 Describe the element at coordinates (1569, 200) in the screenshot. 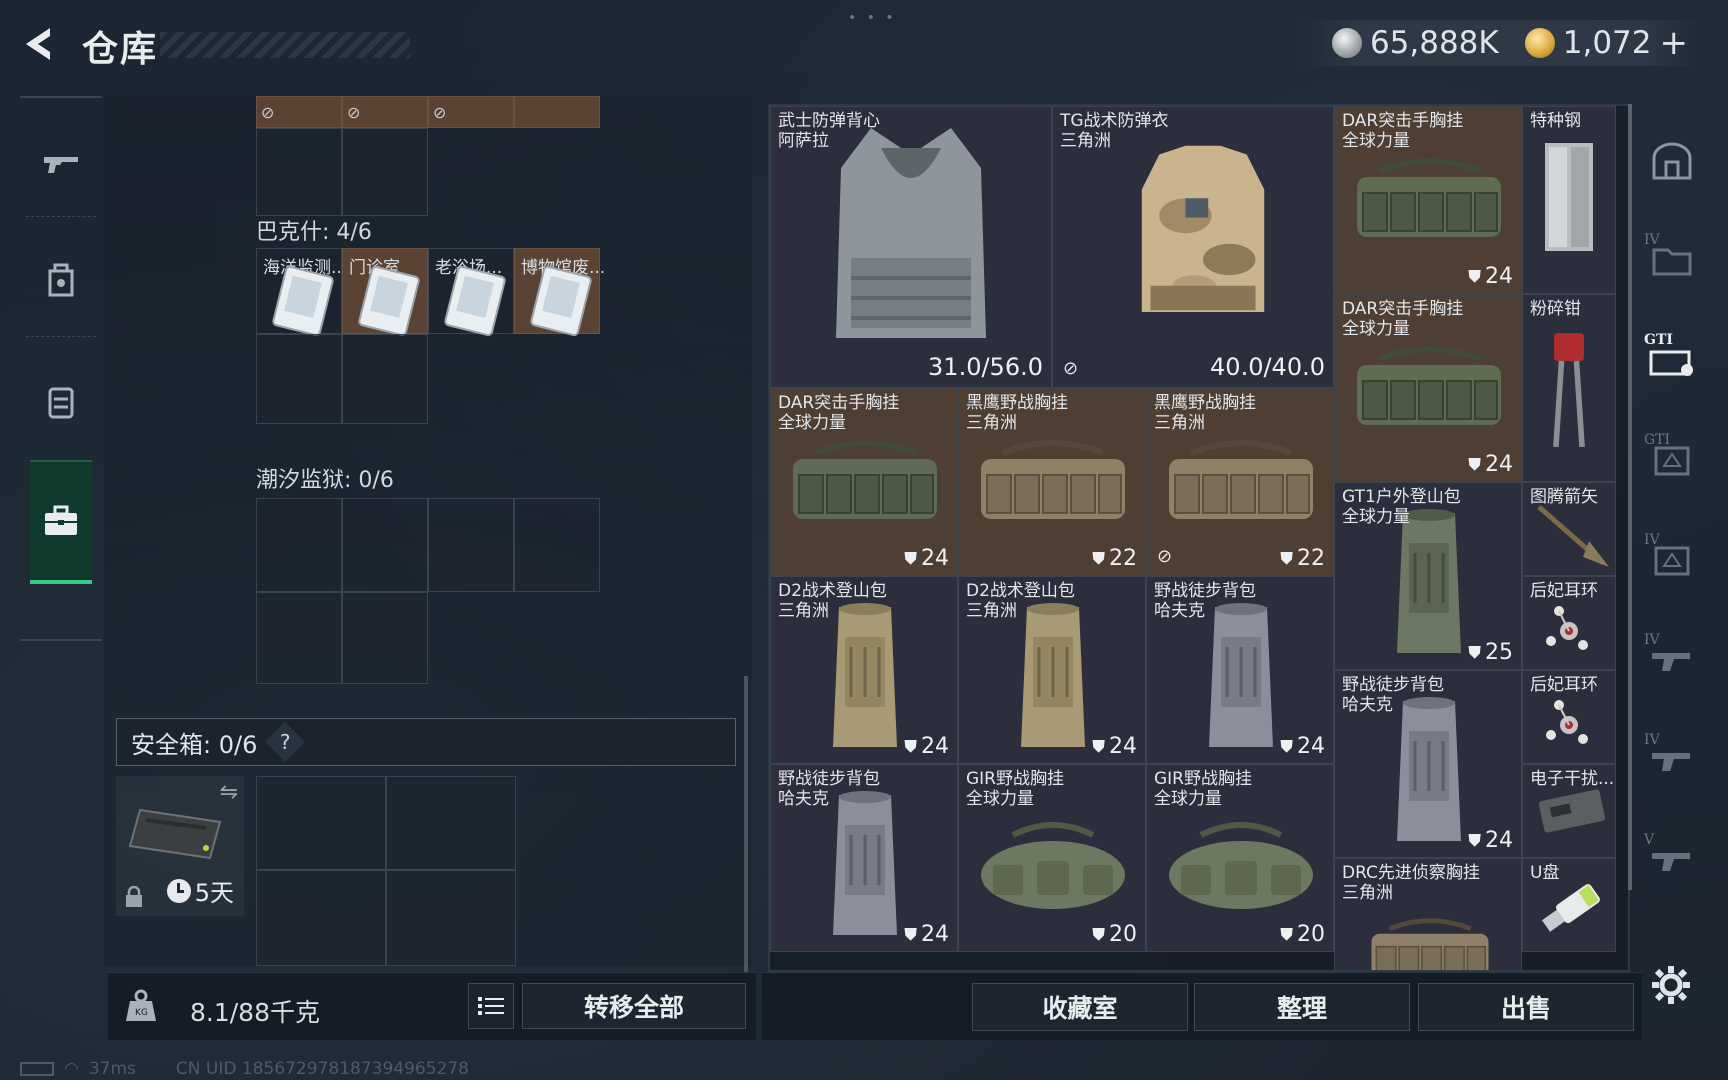

I see `inventory-item: 特种钢` at that location.